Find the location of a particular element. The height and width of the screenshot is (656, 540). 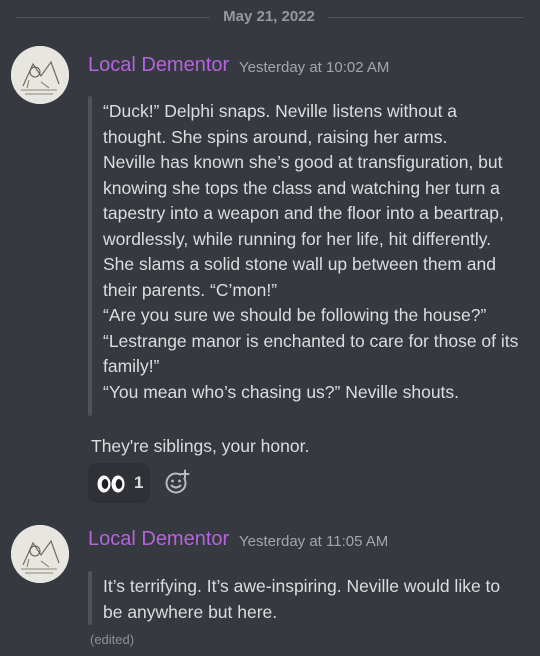

timestamp: Yesterday at 11:05 AM is located at coordinates (314, 541).